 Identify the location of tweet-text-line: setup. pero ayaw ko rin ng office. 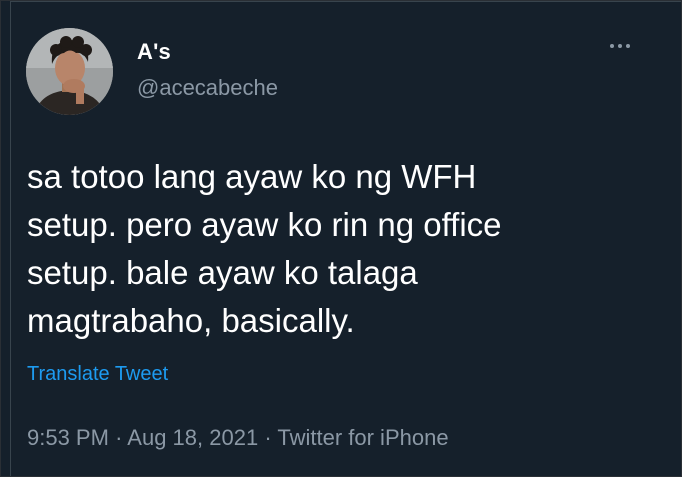
(264, 224).